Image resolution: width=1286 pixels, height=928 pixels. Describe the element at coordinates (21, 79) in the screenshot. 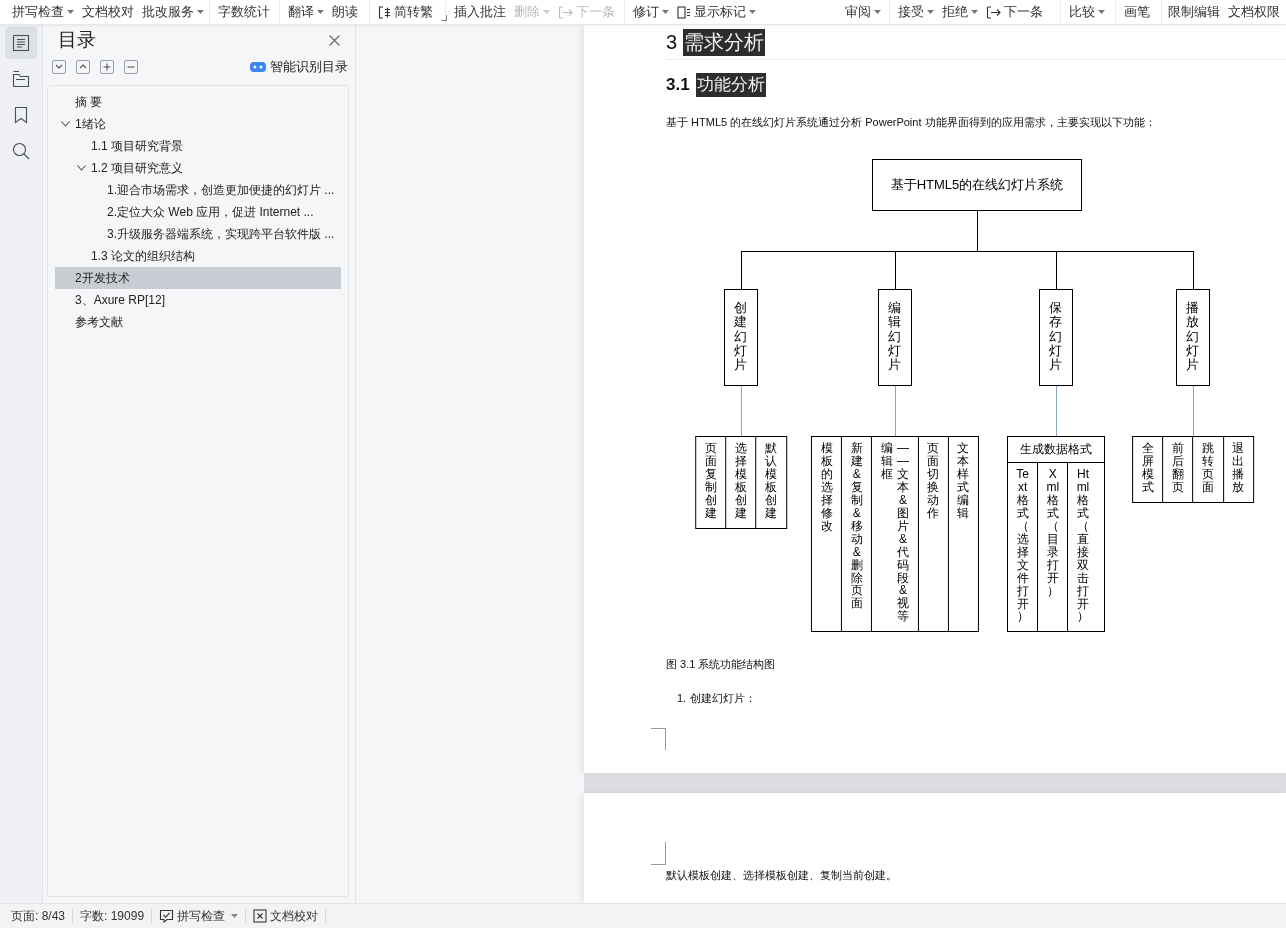

I see `folder-icon` at that location.